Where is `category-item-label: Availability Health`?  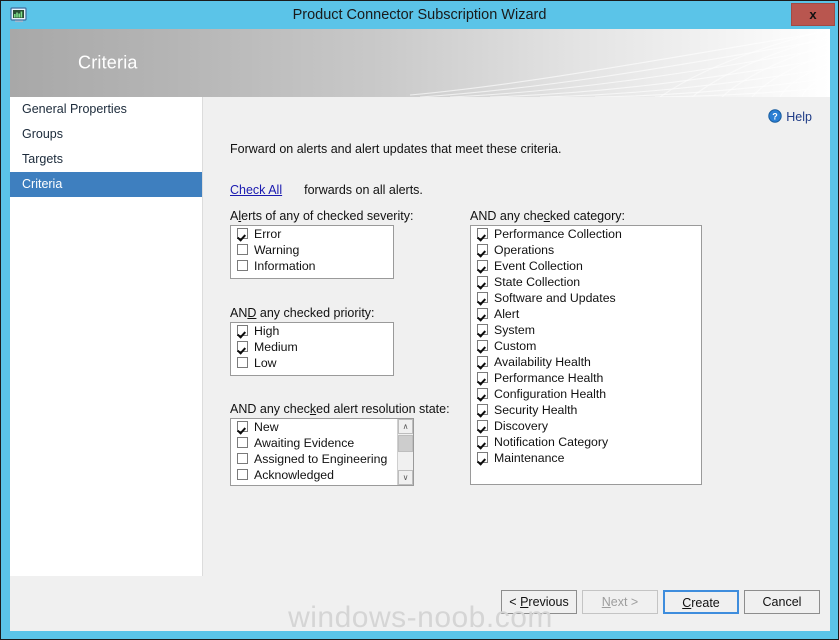
category-item-label: Availability Health is located at coordinates (542, 362).